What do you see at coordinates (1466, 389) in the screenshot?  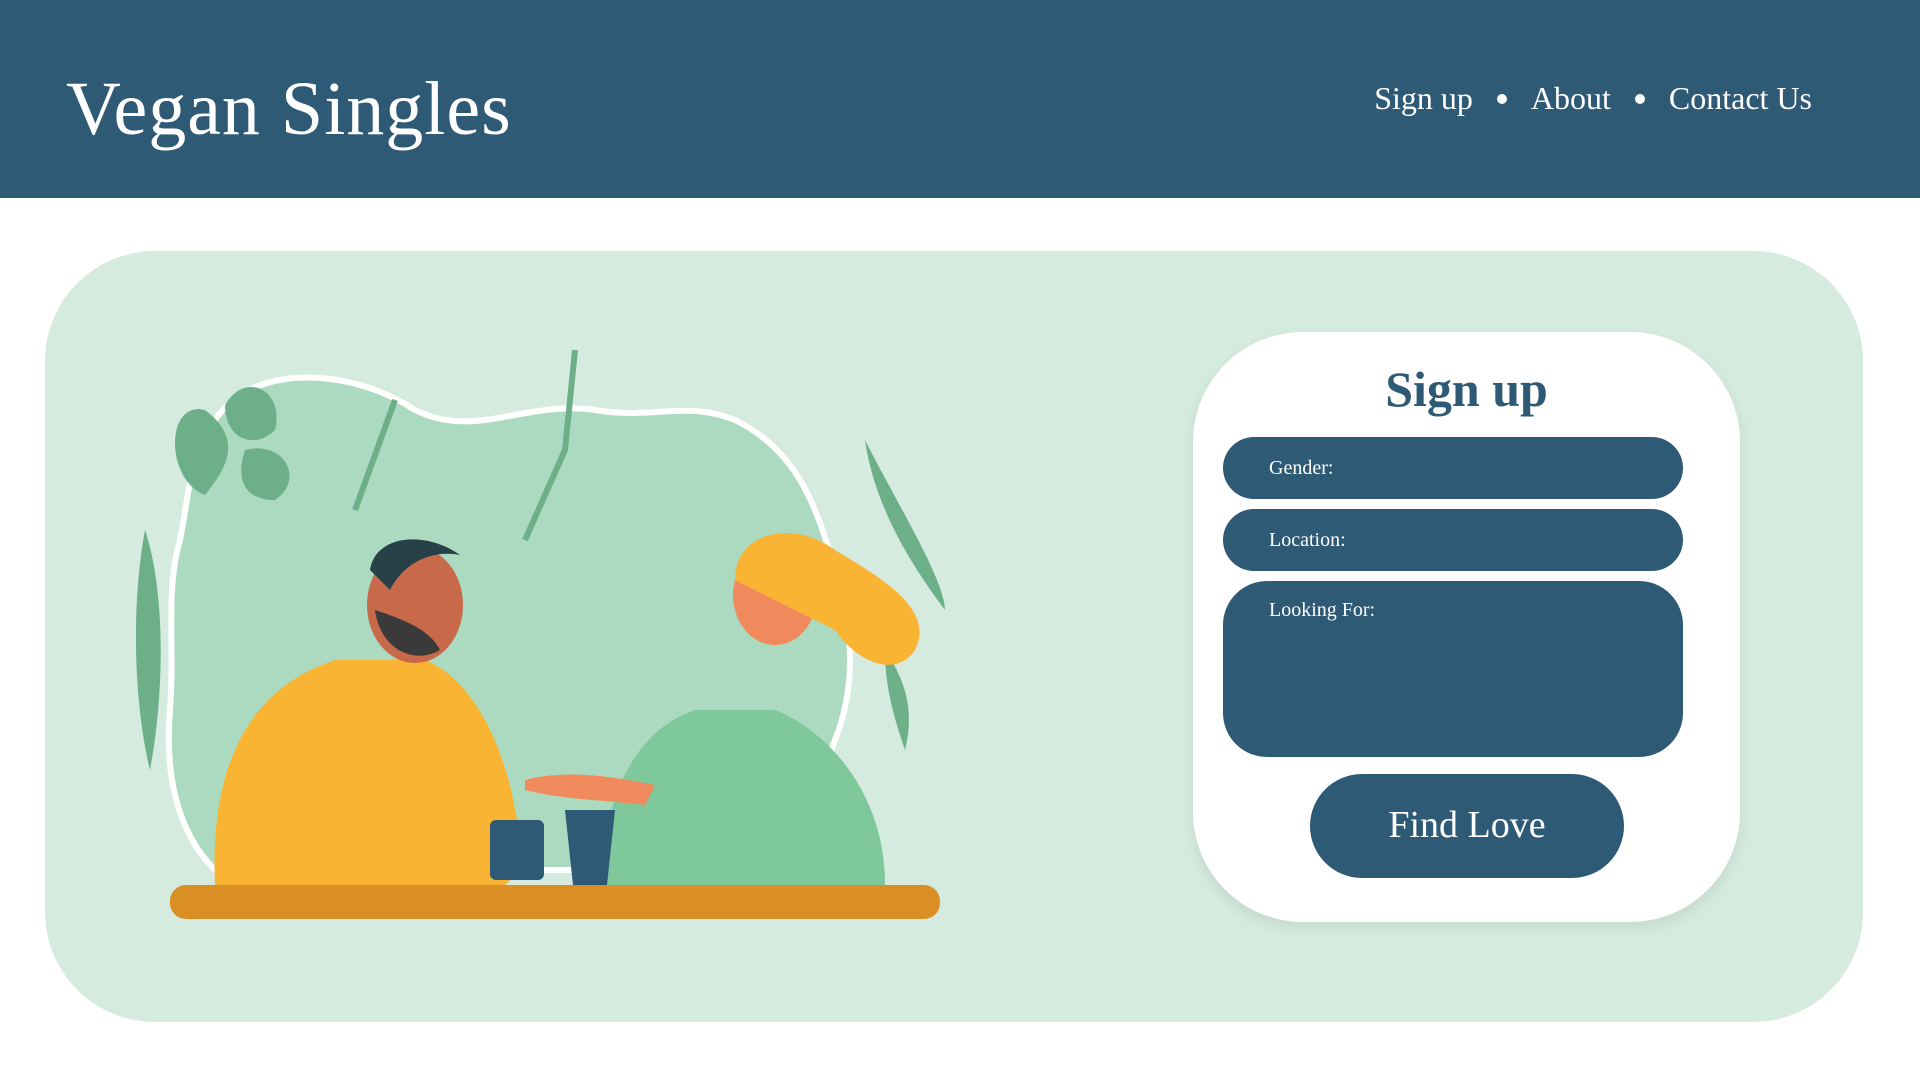 I see `signup-title: Sign up` at bounding box center [1466, 389].